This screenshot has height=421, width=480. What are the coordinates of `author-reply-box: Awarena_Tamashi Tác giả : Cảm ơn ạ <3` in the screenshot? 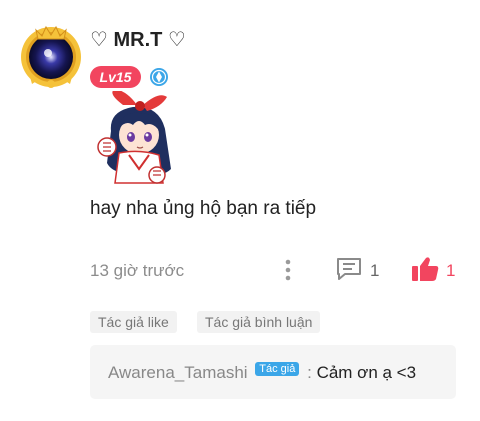 It's located at (273, 372).